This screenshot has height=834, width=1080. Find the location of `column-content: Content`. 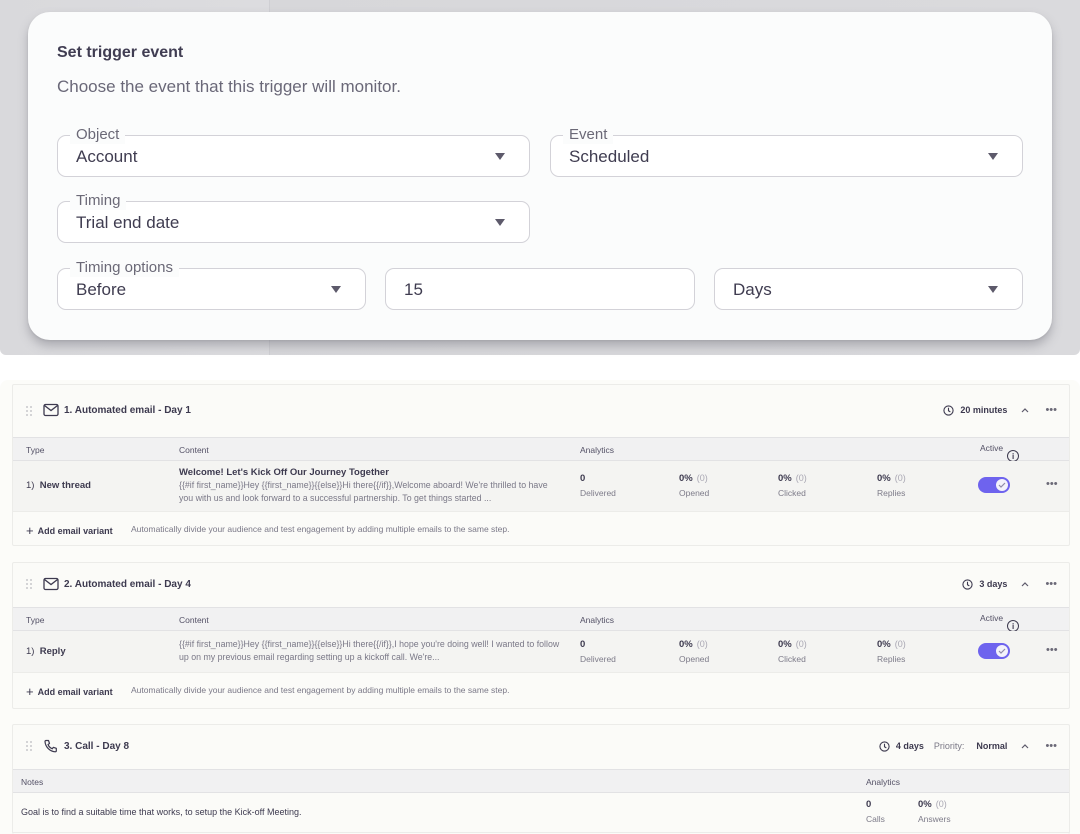

column-content: Content is located at coordinates (194, 450).